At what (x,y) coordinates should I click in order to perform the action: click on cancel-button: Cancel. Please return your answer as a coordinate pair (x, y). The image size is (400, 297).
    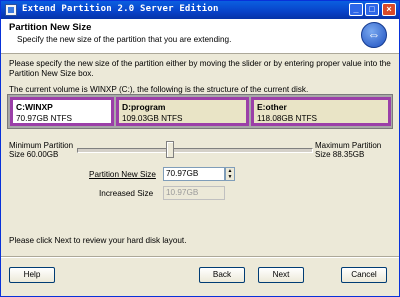
    Looking at the image, I should click on (364, 275).